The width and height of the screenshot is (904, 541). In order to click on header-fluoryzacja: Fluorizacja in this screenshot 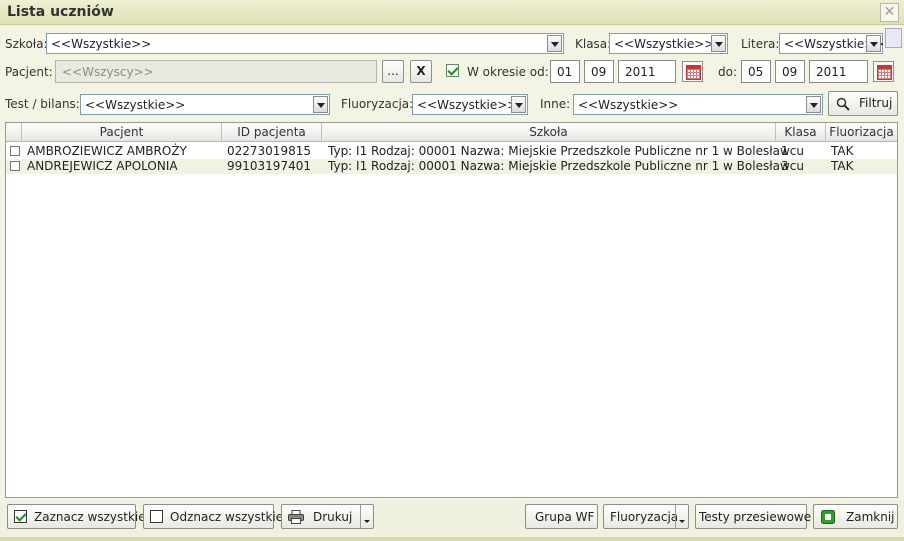, I will do `click(861, 132)`.